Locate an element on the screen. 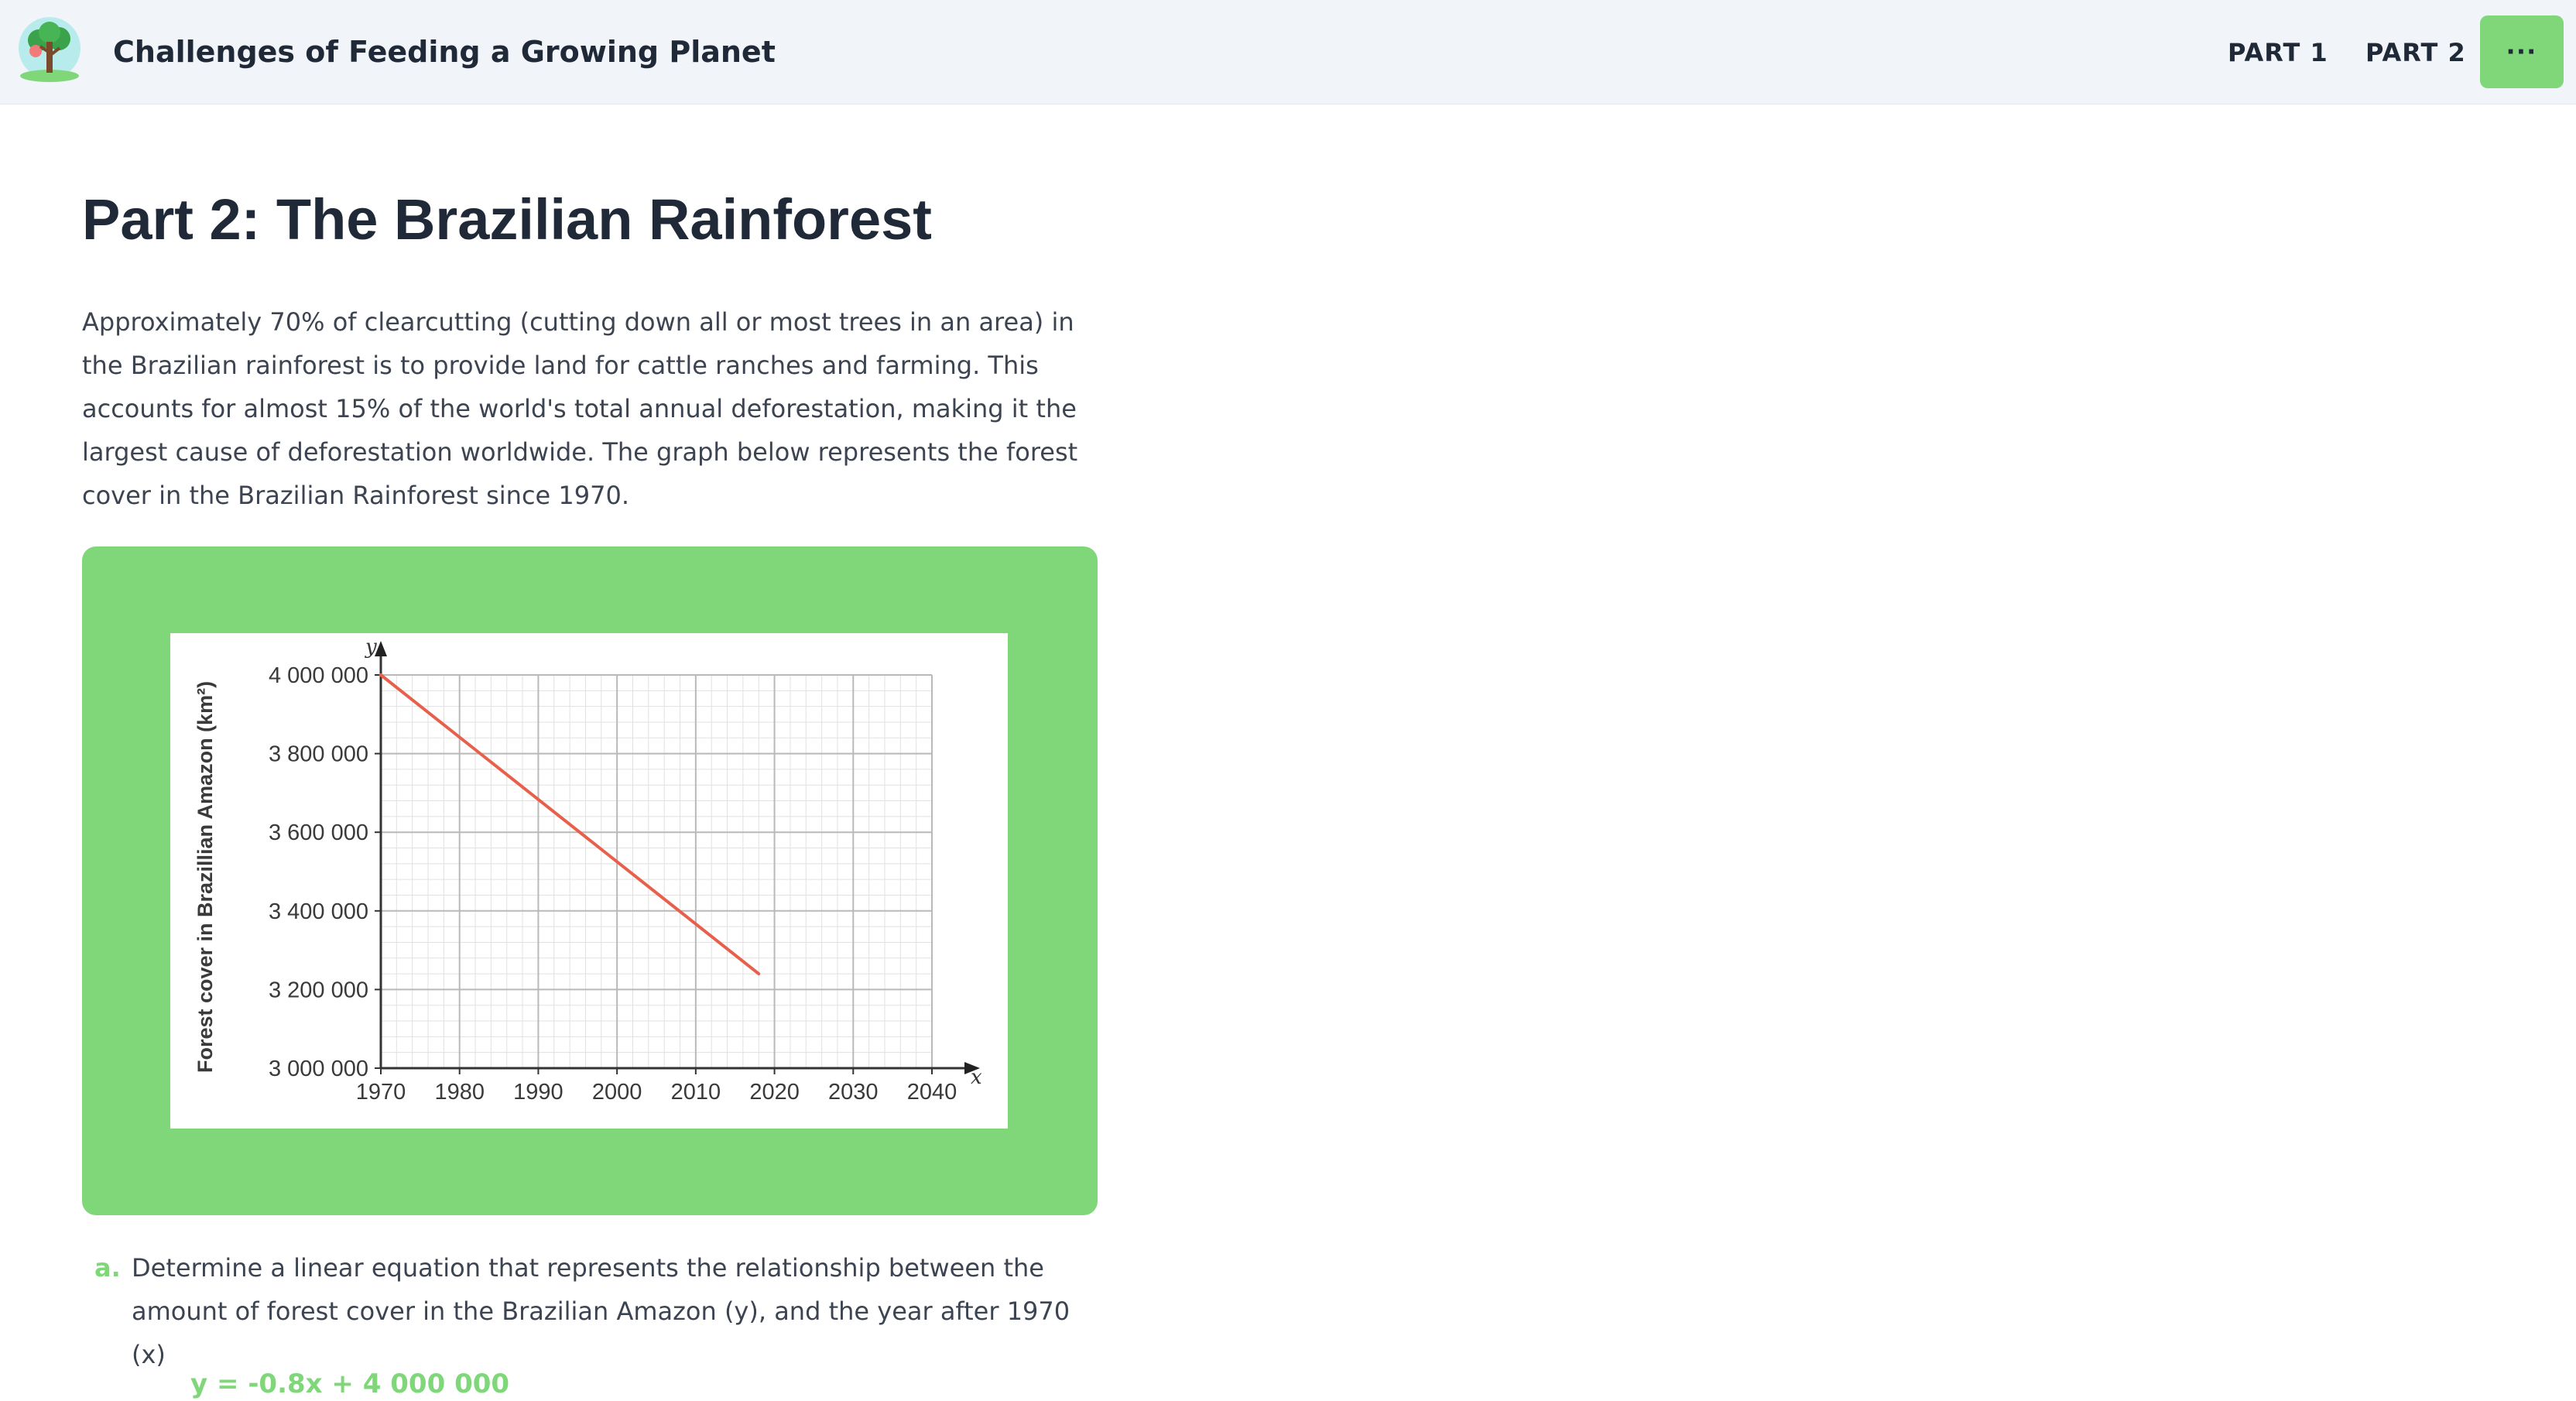  more-menu-button: ··· is located at coordinates (2522, 51).